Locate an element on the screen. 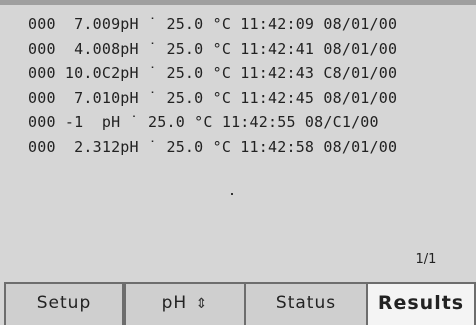 The image size is (476, 325). page-indicator: 1/1 is located at coordinates (426, 259).